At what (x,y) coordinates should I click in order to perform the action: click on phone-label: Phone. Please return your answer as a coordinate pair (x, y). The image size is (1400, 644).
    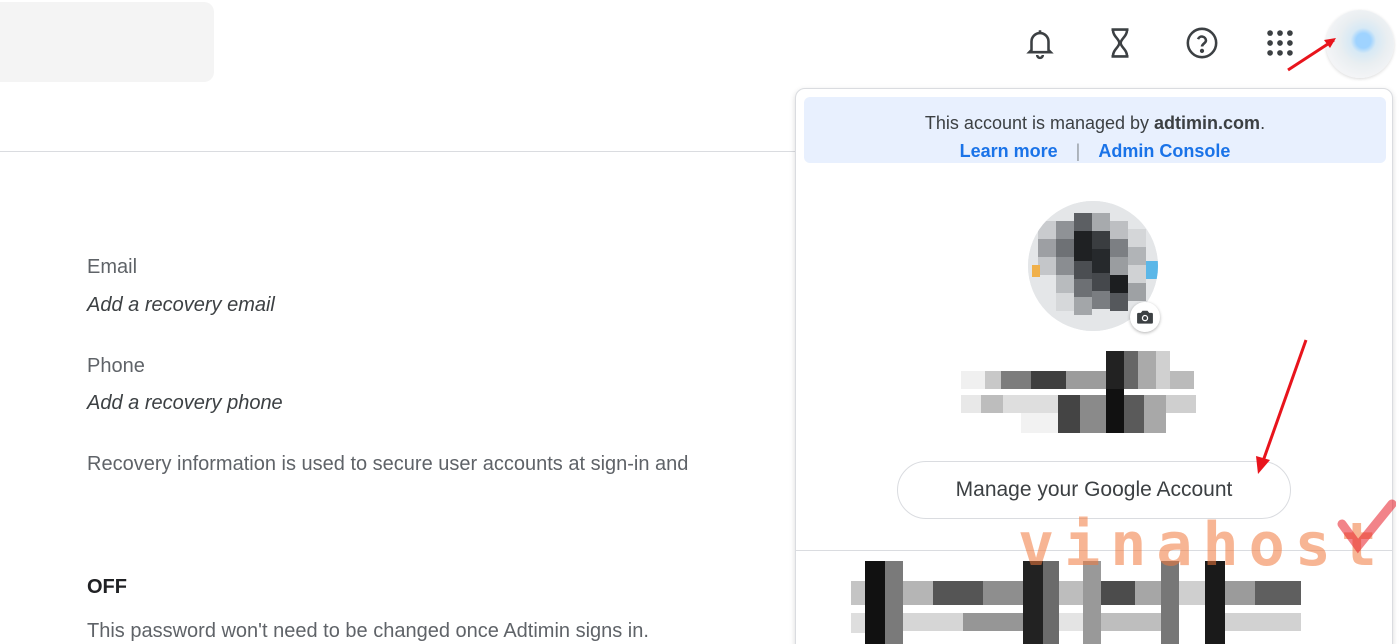
    Looking at the image, I should click on (116, 366).